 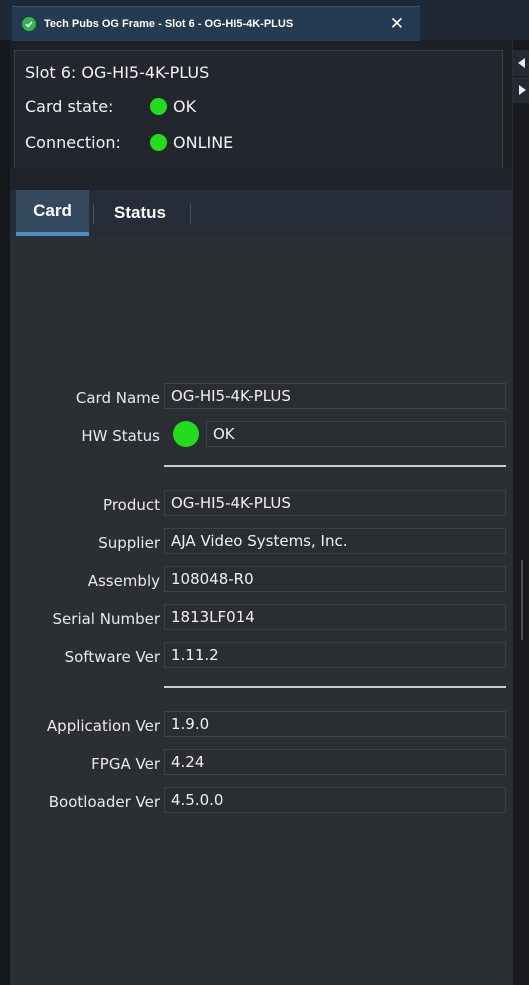 What do you see at coordinates (335, 800) in the screenshot?
I see `bootloader-ver-field: 4.5.0.0` at bounding box center [335, 800].